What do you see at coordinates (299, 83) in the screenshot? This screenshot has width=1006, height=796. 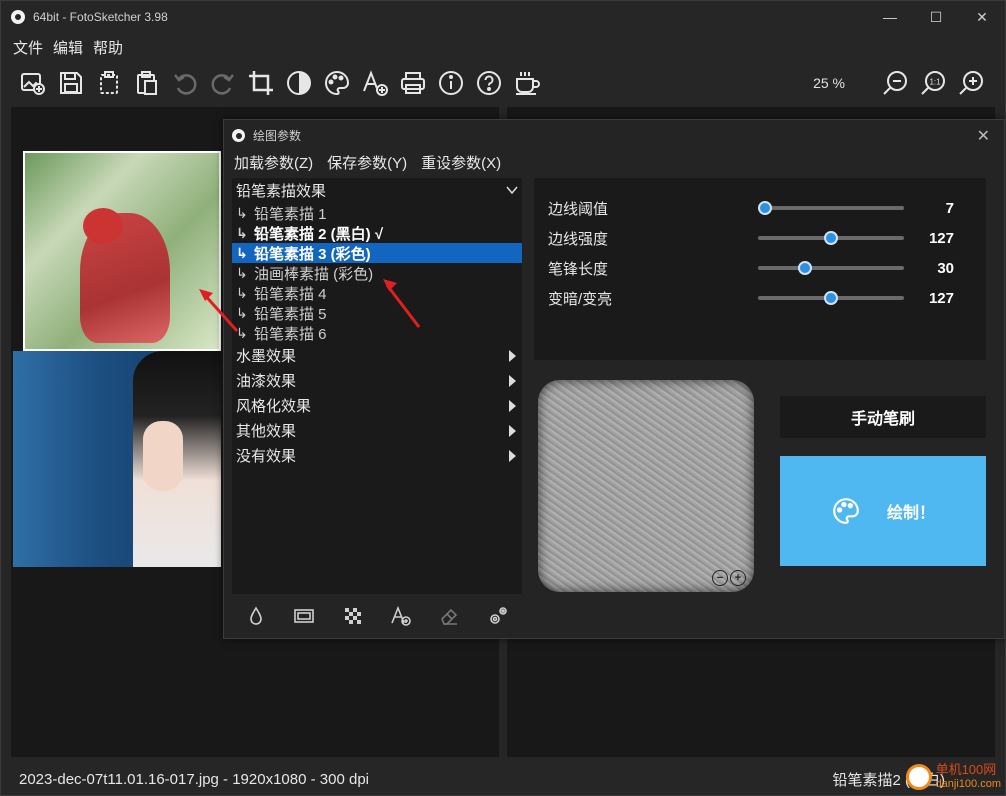 I see `contrast-icon` at bounding box center [299, 83].